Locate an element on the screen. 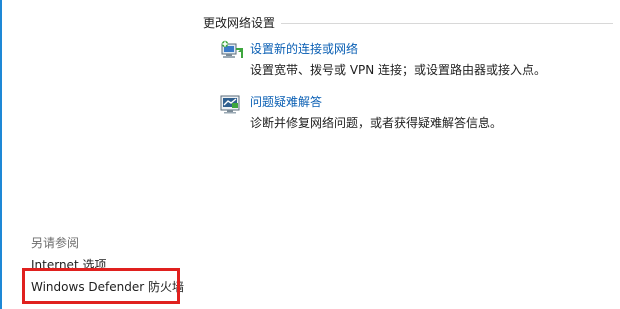  troubleshoot-icon is located at coordinates (231, 104).